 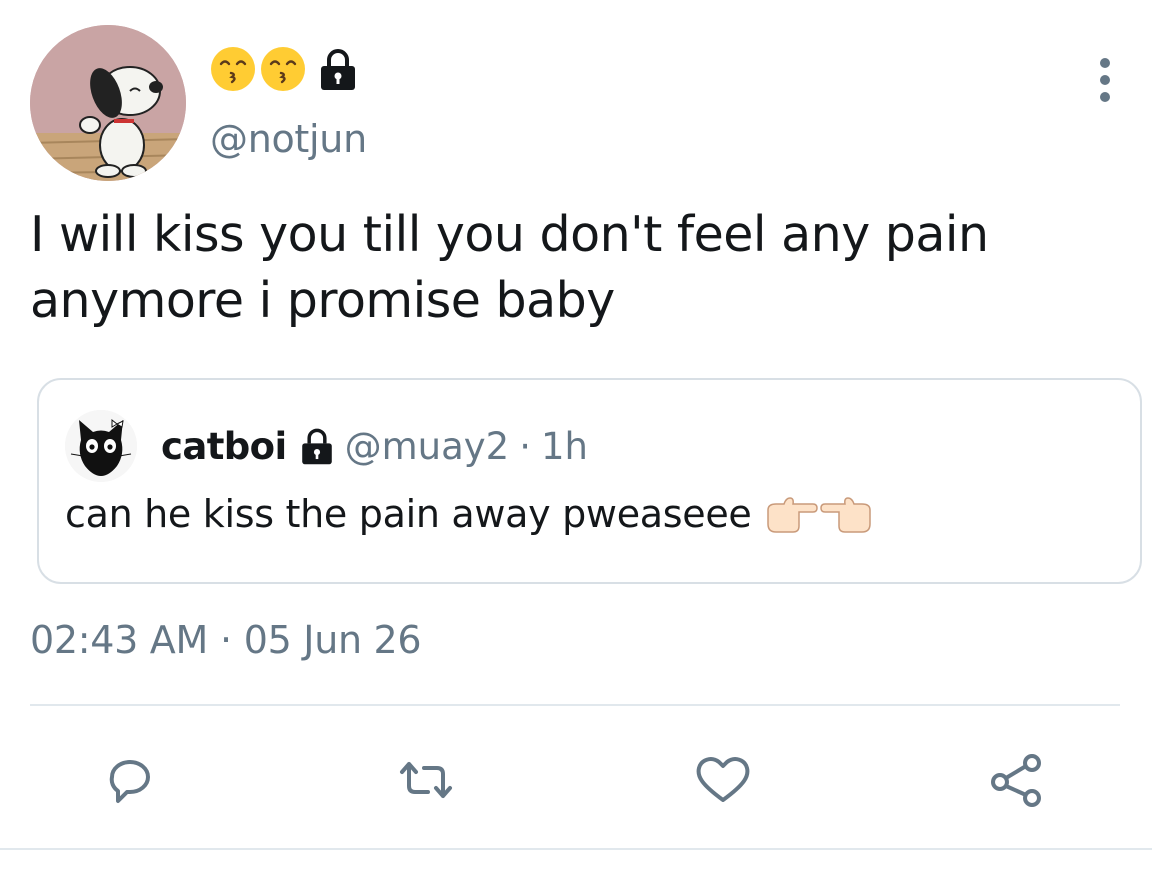 I want to click on reply-icon, so click(x=129, y=781).